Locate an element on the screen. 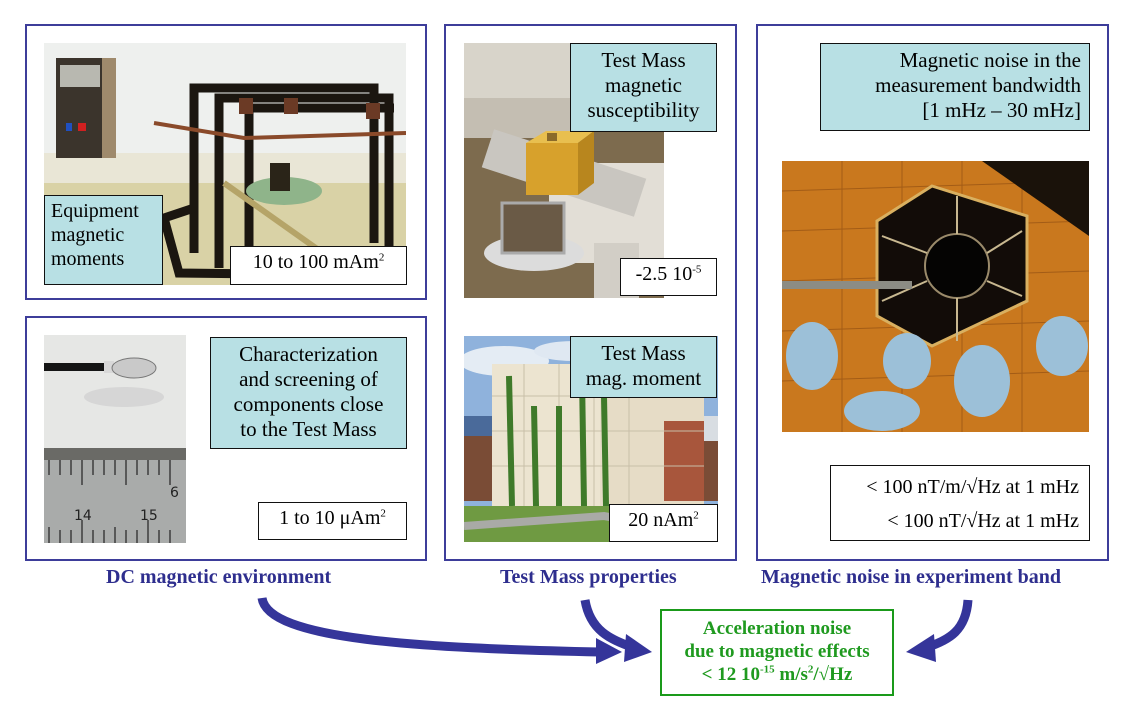 This screenshot has width=1130, height=719. arrowhead-noise is located at coordinates (921, 648).